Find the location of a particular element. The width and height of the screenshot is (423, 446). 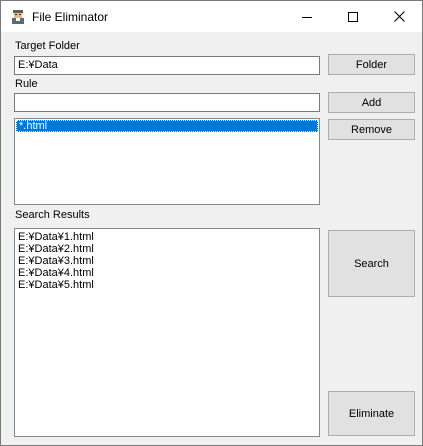

rule-listbox: *.html is located at coordinates (167, 161).